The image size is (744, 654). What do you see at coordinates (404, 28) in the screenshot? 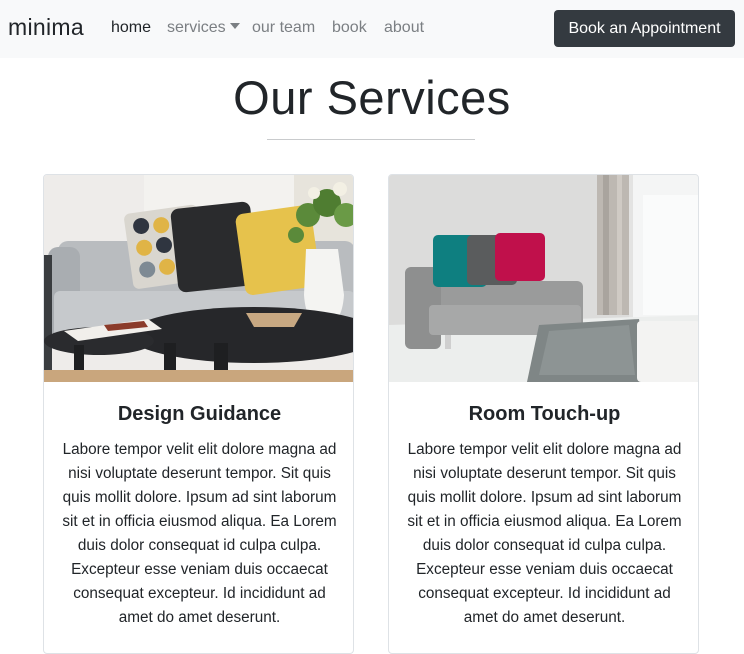
I see `nav-link-about: about` at bounding box center [404, 28].